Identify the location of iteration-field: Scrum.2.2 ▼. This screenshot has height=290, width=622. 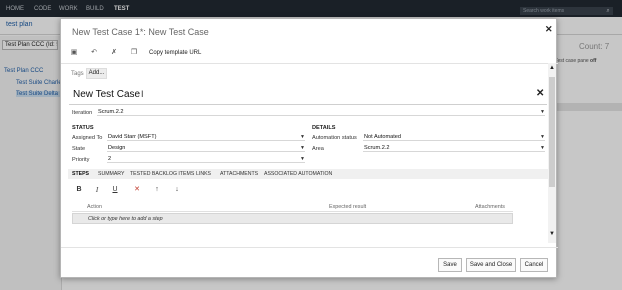
(321, 112).